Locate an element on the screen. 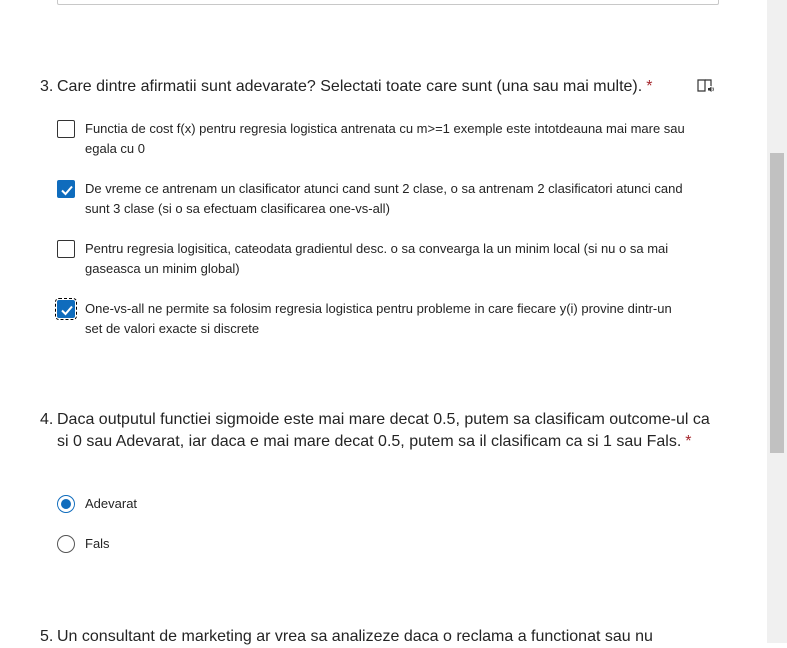 The height and width of the screenshot is (648, 787). radio-selected is located at coordinates (66, 504).